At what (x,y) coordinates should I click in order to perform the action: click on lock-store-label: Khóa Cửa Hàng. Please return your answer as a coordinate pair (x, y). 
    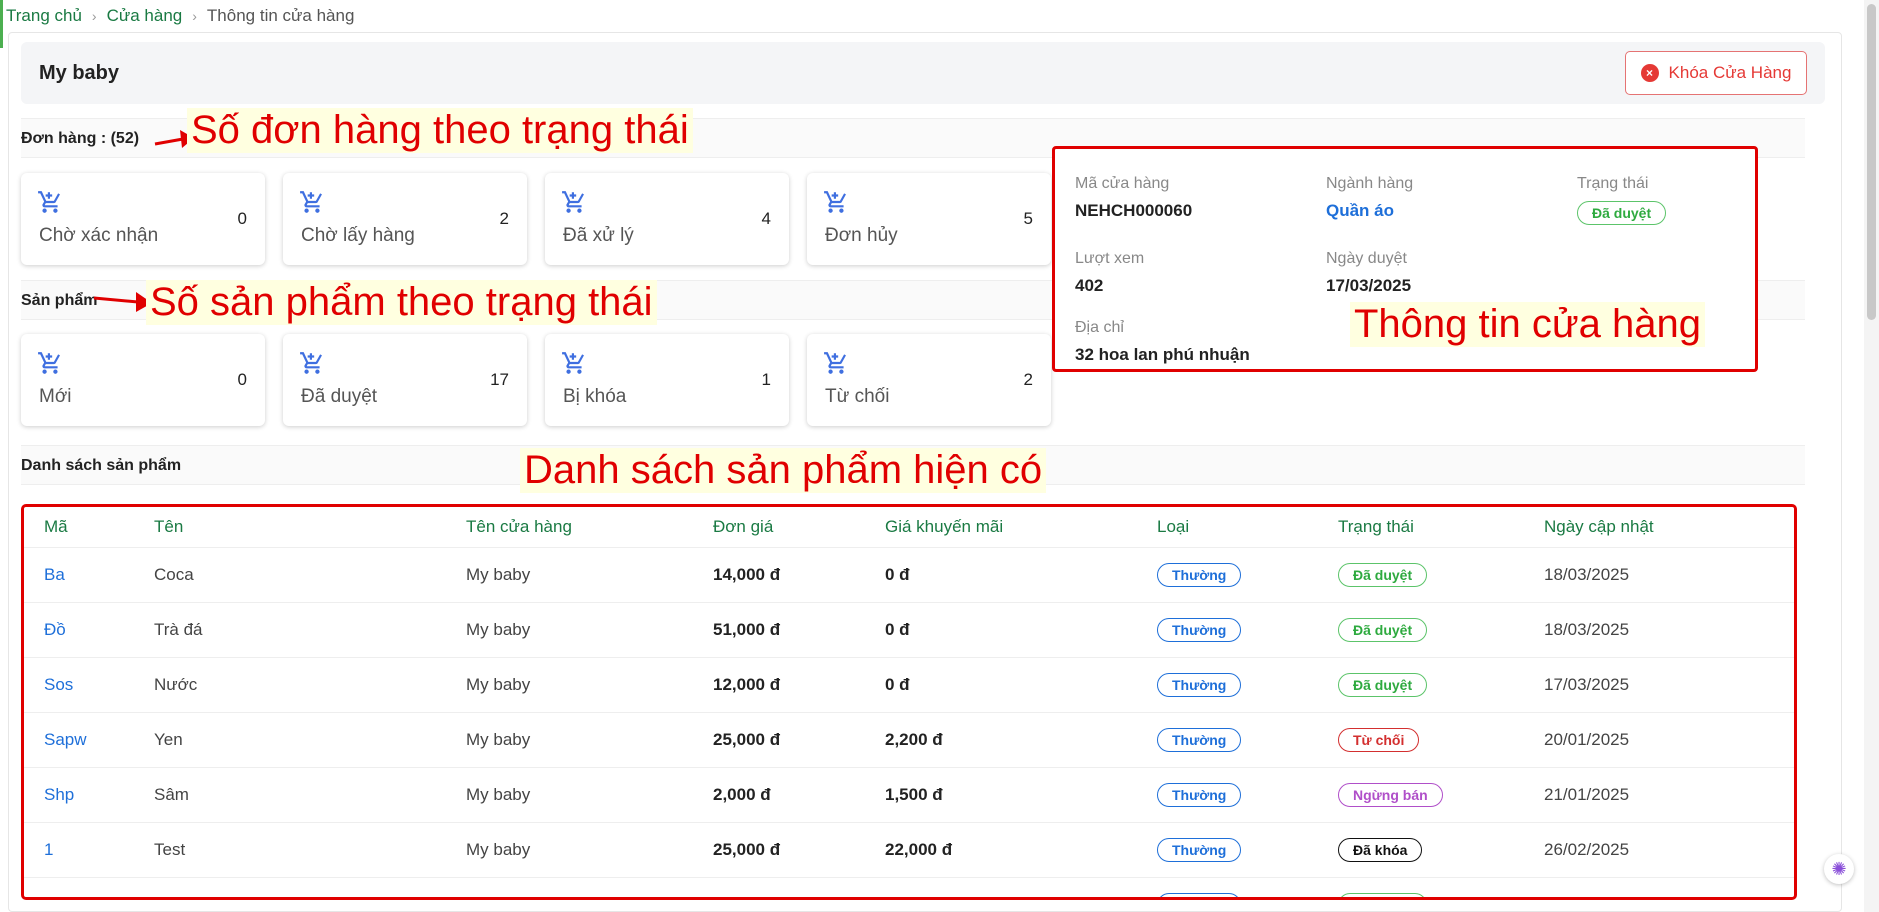
    Looking at the image, I should click on (1730, 72).